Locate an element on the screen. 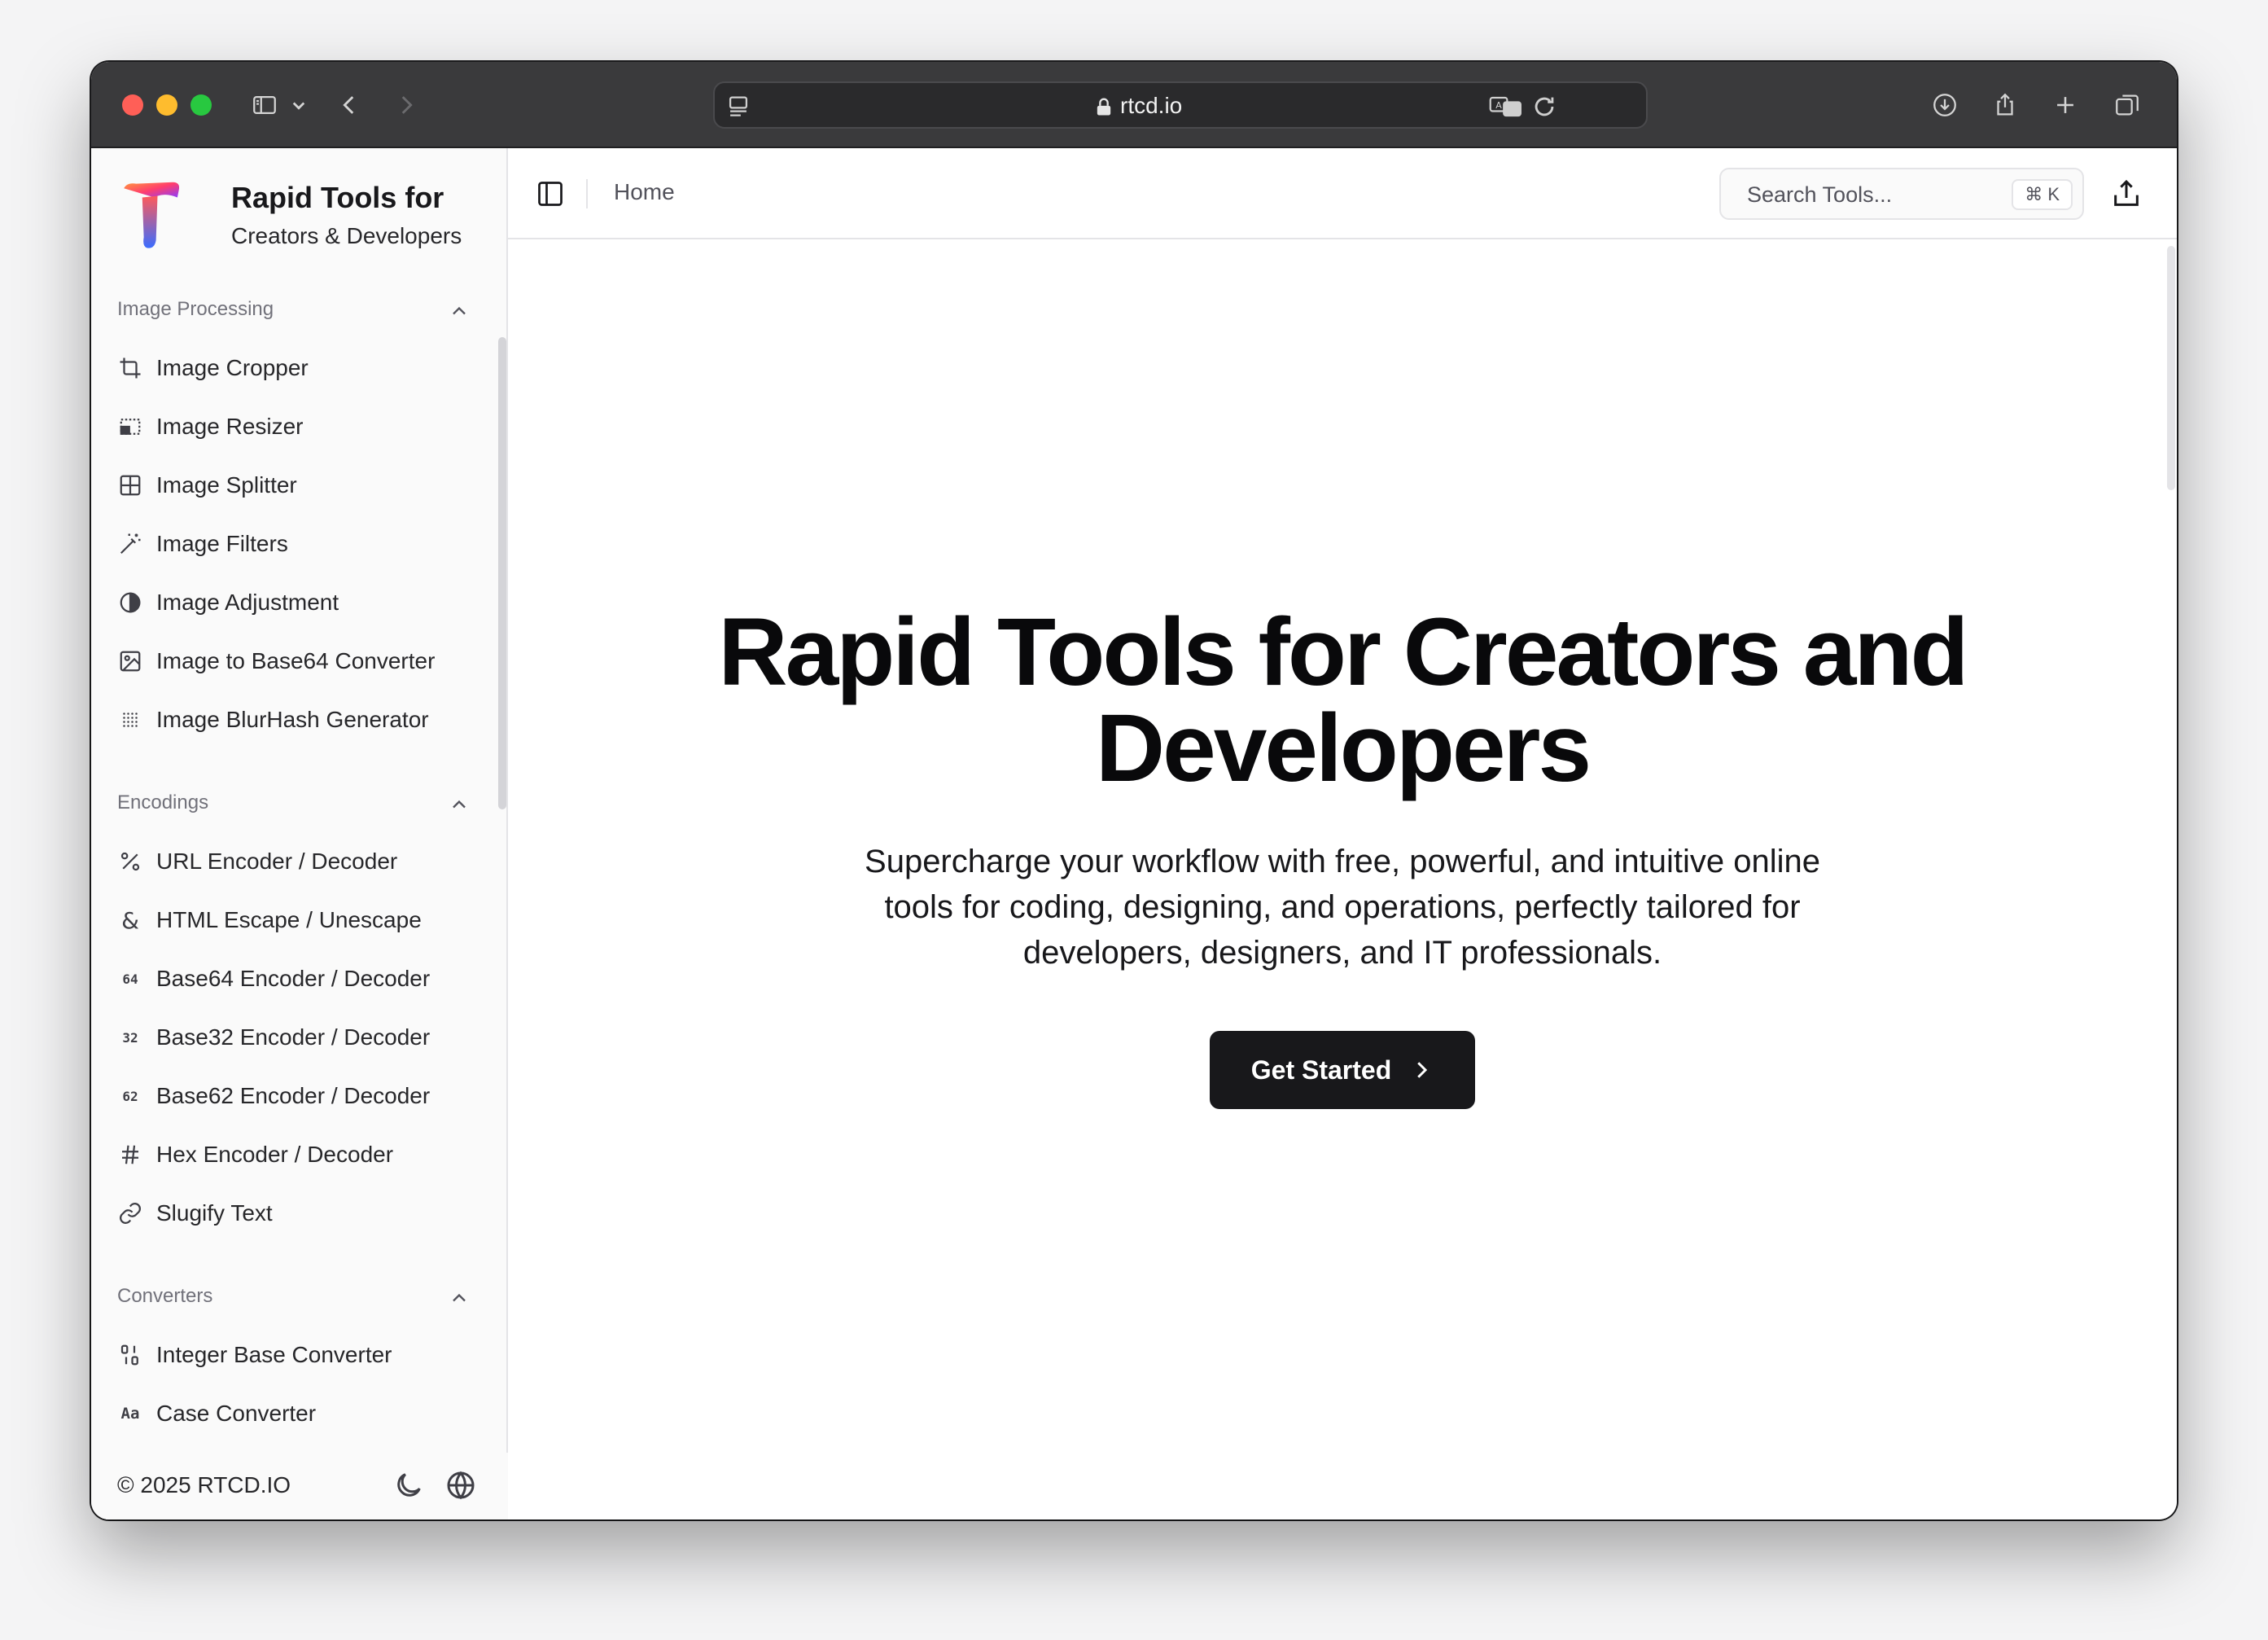 Image resolution: width=2268 pixels, height=1640 pixels. globe-icon is located at coordinates (460, 1485).